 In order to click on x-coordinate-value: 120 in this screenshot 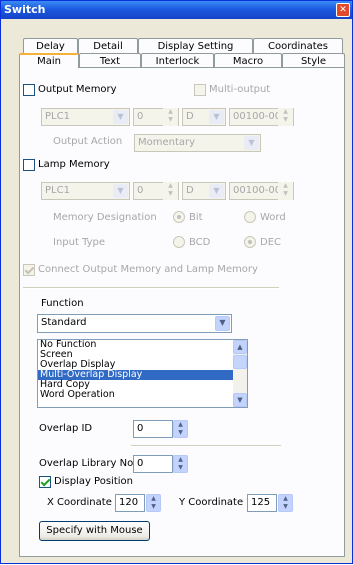, I will do `click(129, 502)`.